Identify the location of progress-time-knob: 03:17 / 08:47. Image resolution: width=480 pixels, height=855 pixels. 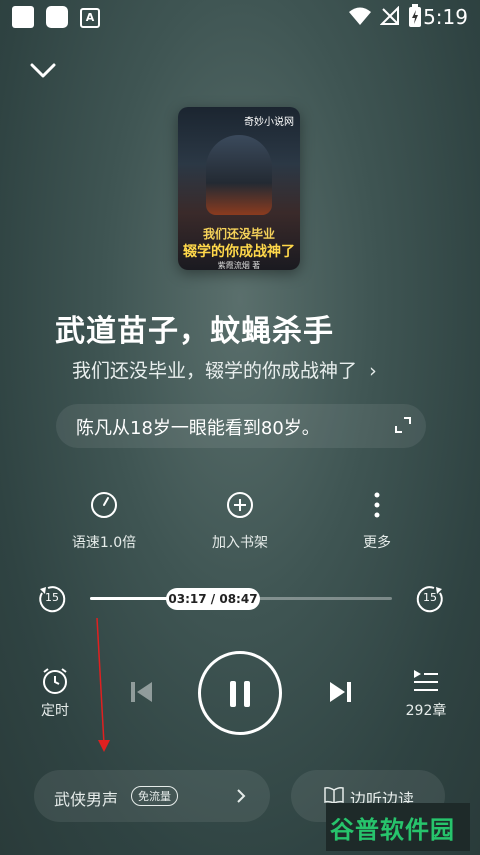
(213, 599).